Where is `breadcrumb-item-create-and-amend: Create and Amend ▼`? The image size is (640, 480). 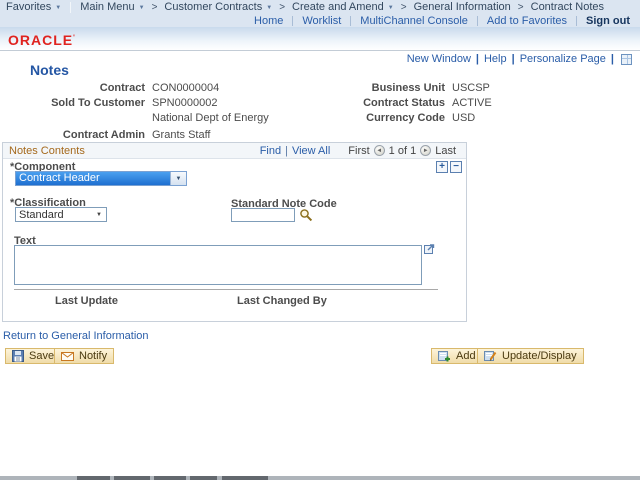 breadcrumb-item-create-and-amend: Create and Amend ▼ is located at coordinates (343, 7).